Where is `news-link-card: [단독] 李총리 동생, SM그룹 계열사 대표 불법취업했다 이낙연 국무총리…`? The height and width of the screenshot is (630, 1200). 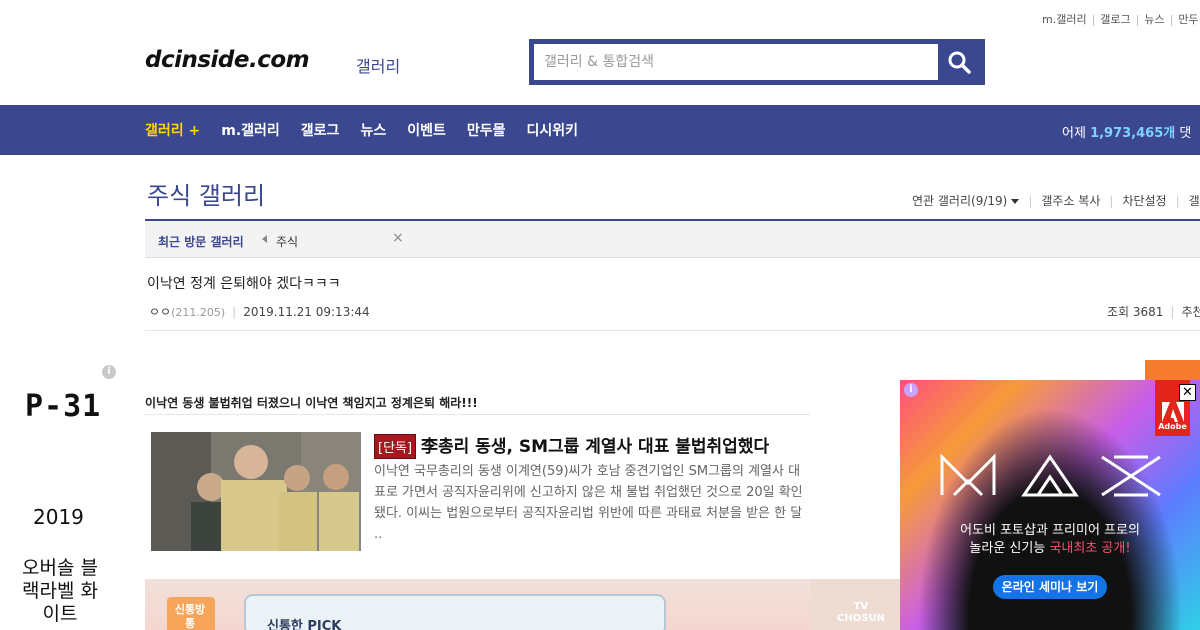
news-link-card: [단독] 李총리 동생, SM그룹 계열사 대표 불법취업했다 이낙연 국무총리… is located at coordinates (477, 489).